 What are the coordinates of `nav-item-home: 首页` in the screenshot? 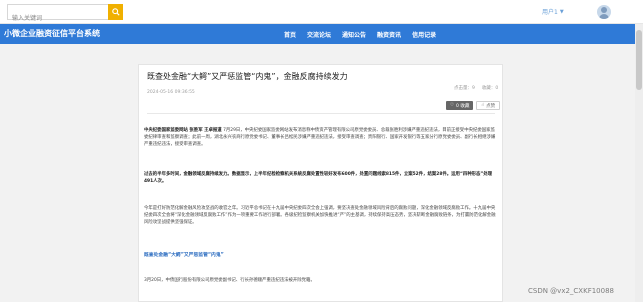 It's located at (290, 34).